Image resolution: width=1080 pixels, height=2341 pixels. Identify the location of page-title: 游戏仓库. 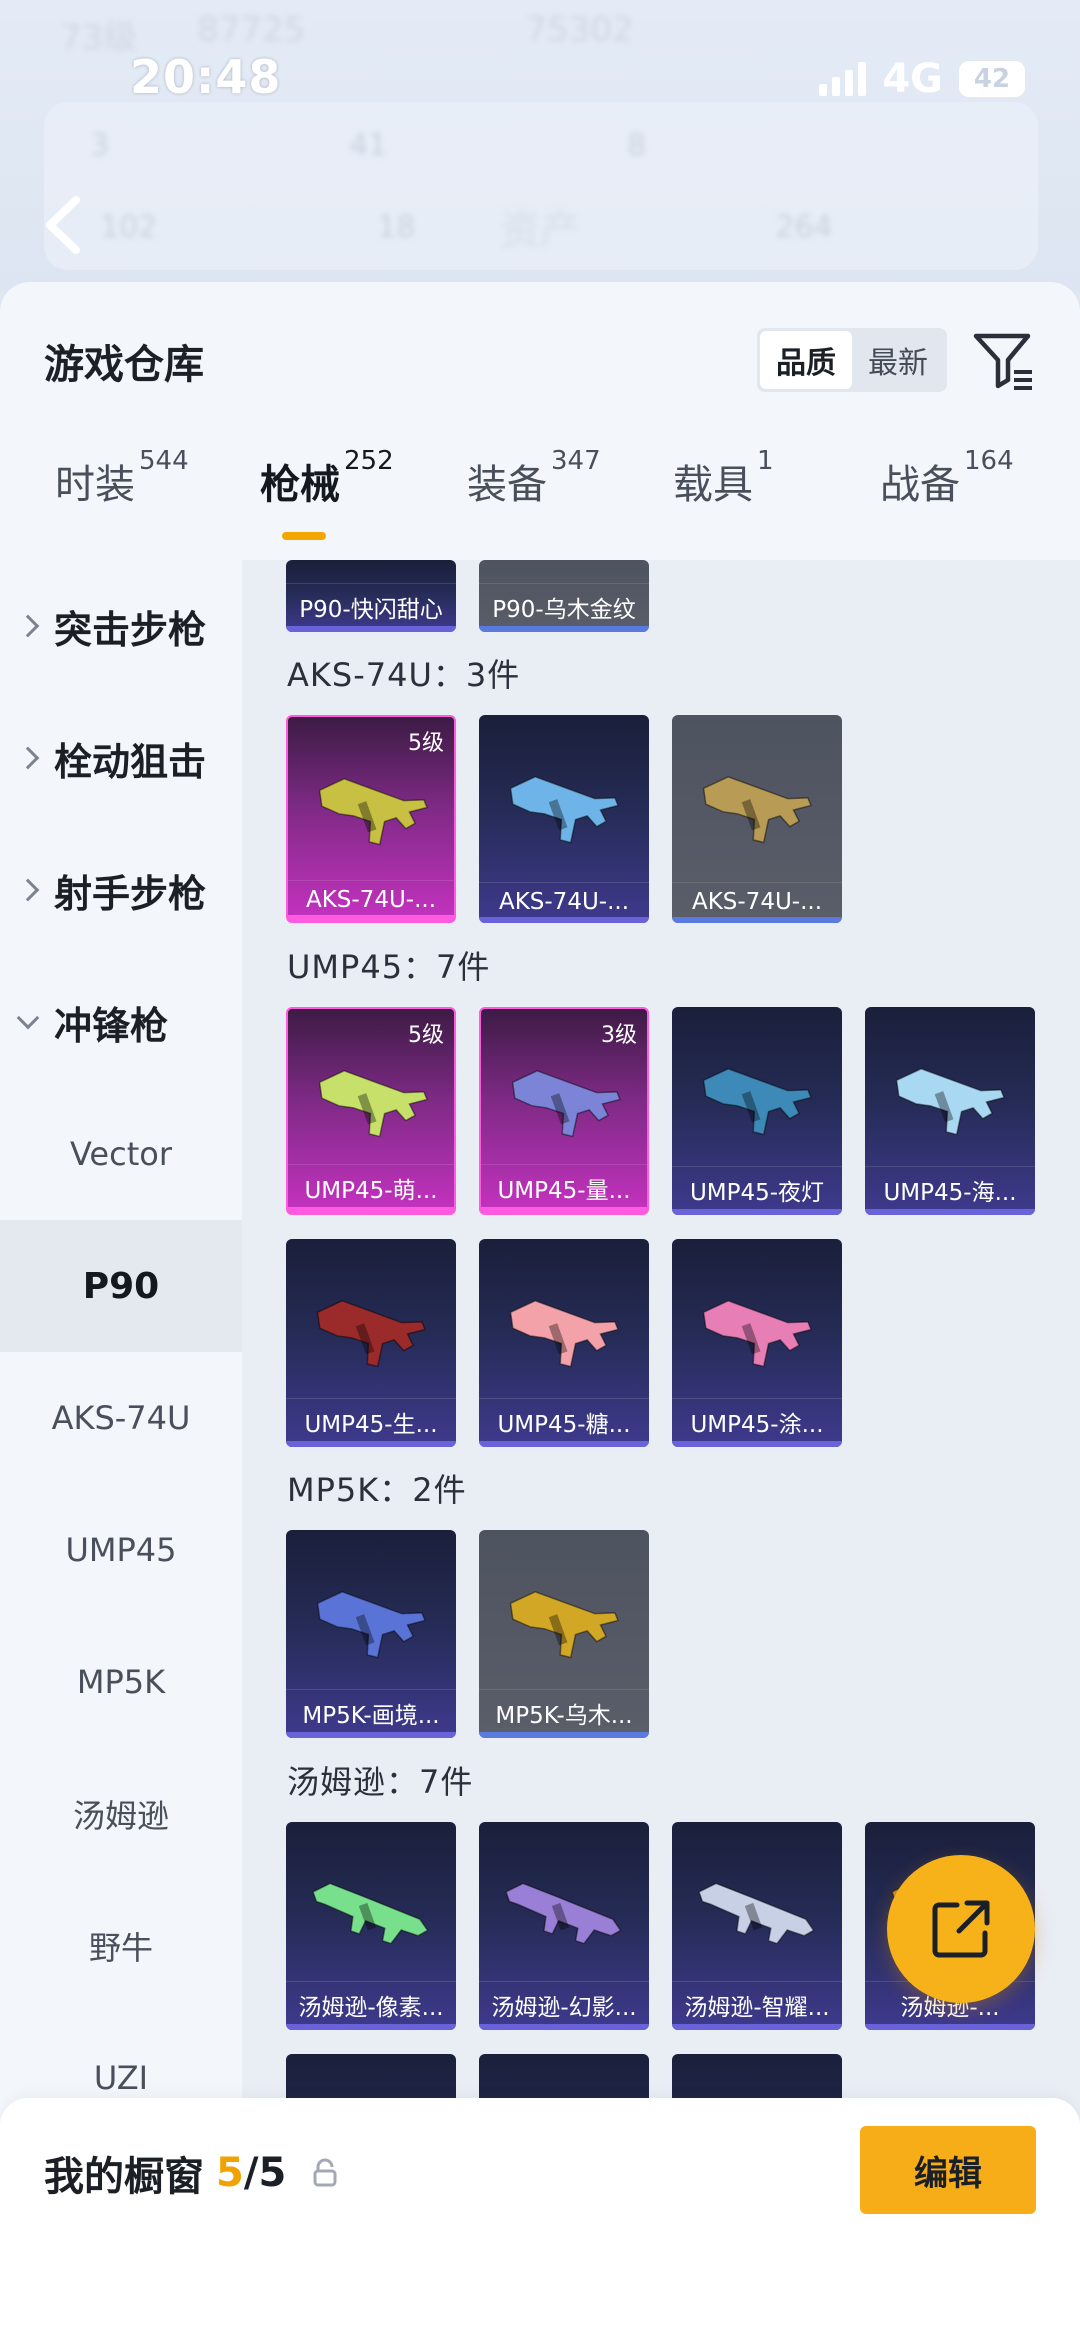
(124, 365).